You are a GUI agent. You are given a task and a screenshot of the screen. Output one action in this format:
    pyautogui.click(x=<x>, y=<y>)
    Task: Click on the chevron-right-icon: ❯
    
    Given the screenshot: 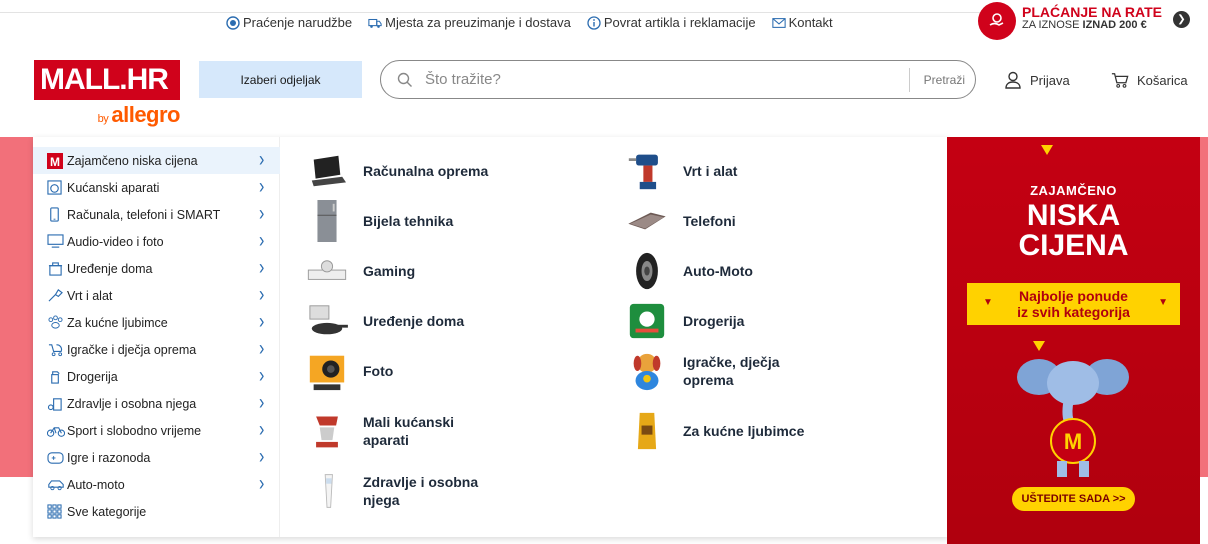 What is the action you would take?
    pyautogui.click(x=1181, y=19)
    